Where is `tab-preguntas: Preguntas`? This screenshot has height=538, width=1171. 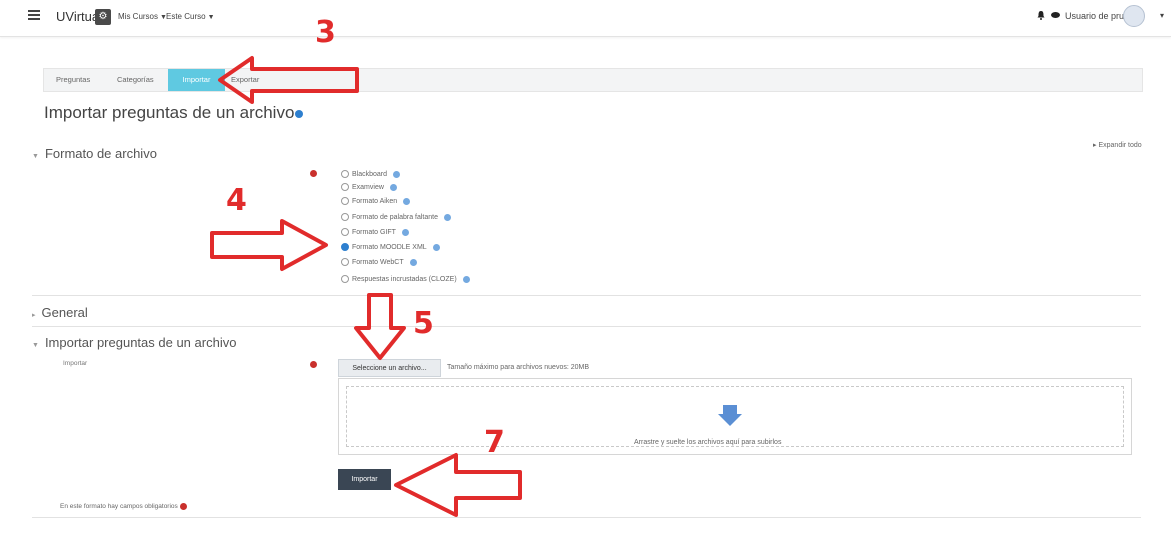
tab-preguntas: Preguntas is located at coordinates (73, 80).